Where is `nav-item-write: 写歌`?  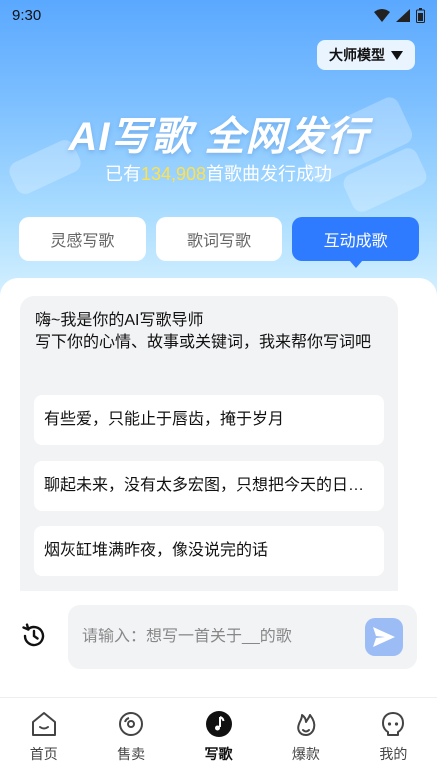 nav-item-write: 写歌 is located at coordinates (218, 737).